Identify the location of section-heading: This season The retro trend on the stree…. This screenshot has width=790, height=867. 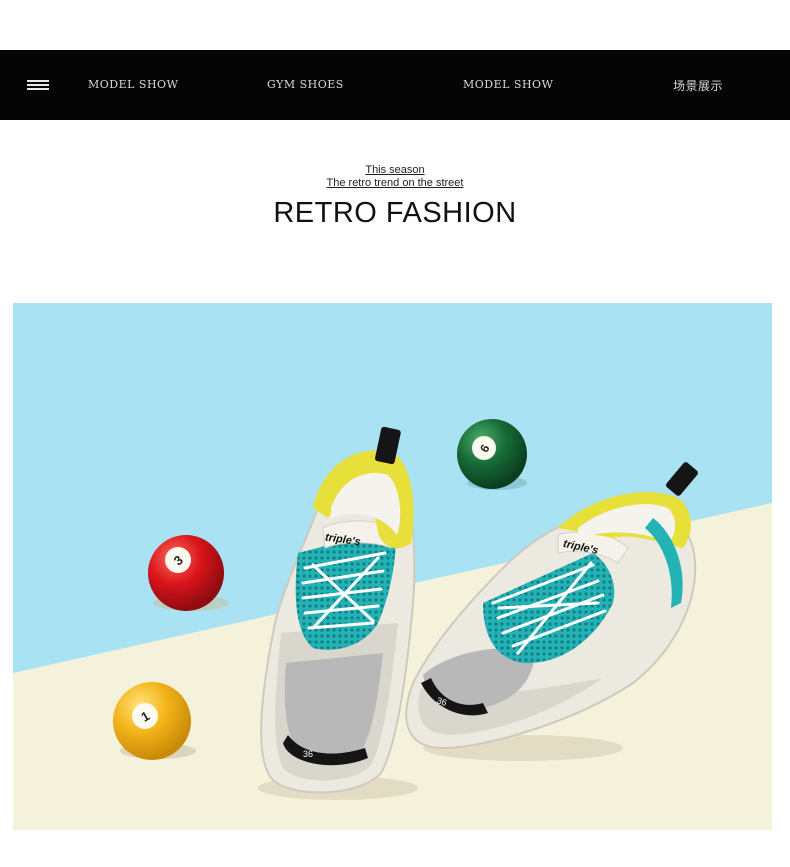
(395, 197).